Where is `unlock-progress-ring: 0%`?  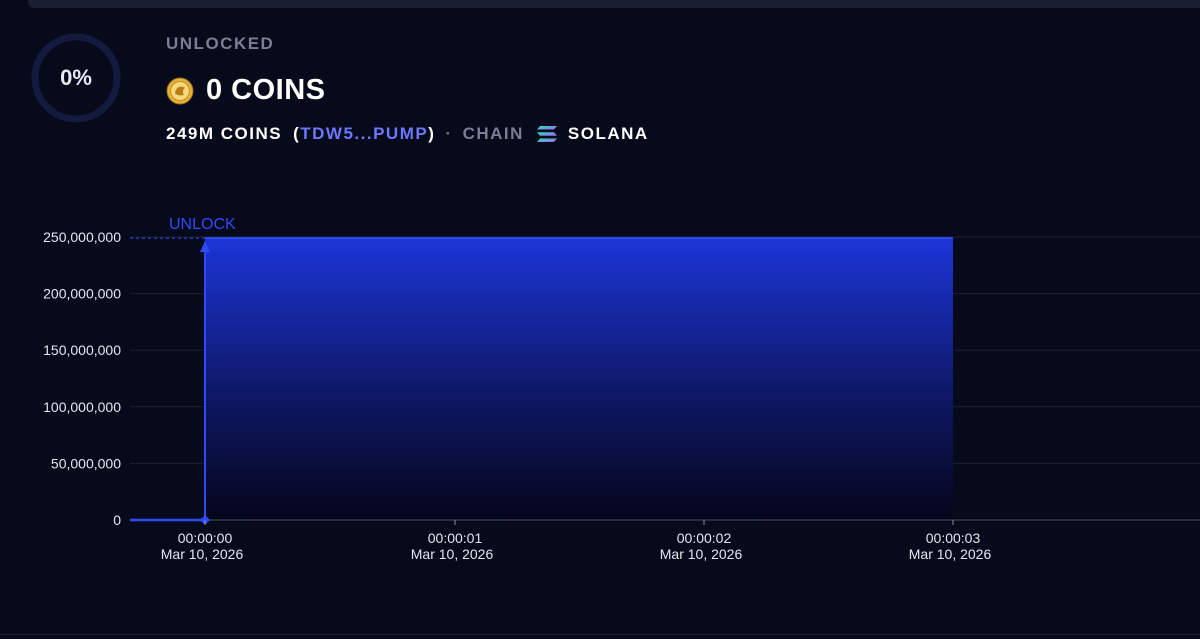 unlock-progress-ring: 0% is located at coordinates (76, 78).